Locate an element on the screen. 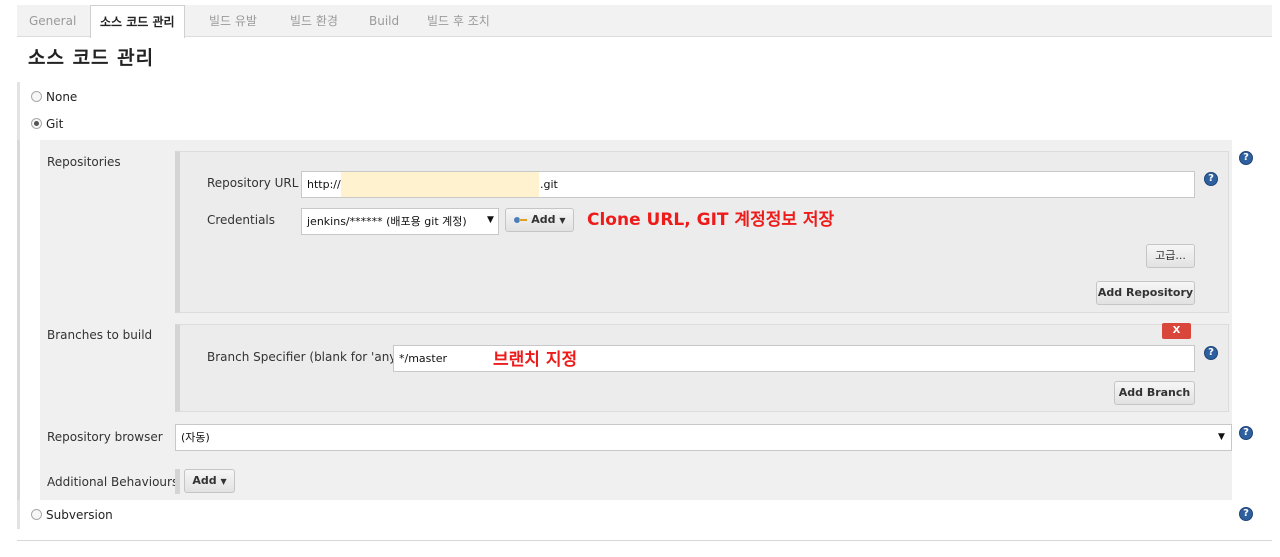 The image size is (1280, 557). credentials-label: Credentials is located at coordinates (241, 220).